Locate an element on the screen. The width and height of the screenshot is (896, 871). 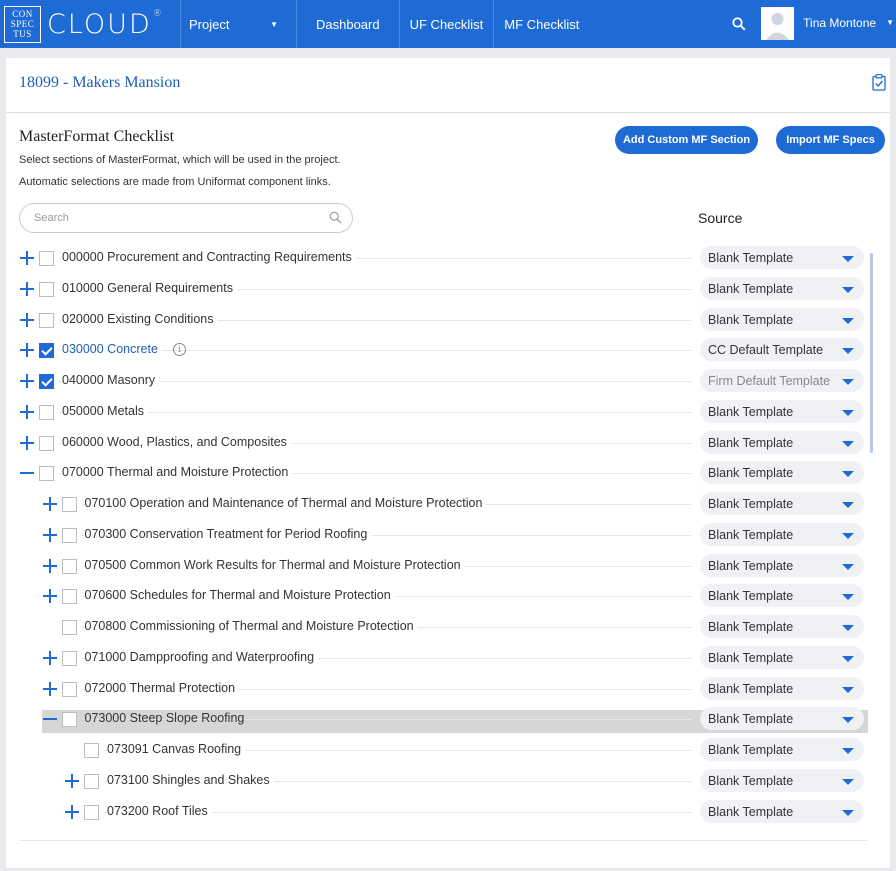
scrollbar-thumb is located at coordinates (871, 353).